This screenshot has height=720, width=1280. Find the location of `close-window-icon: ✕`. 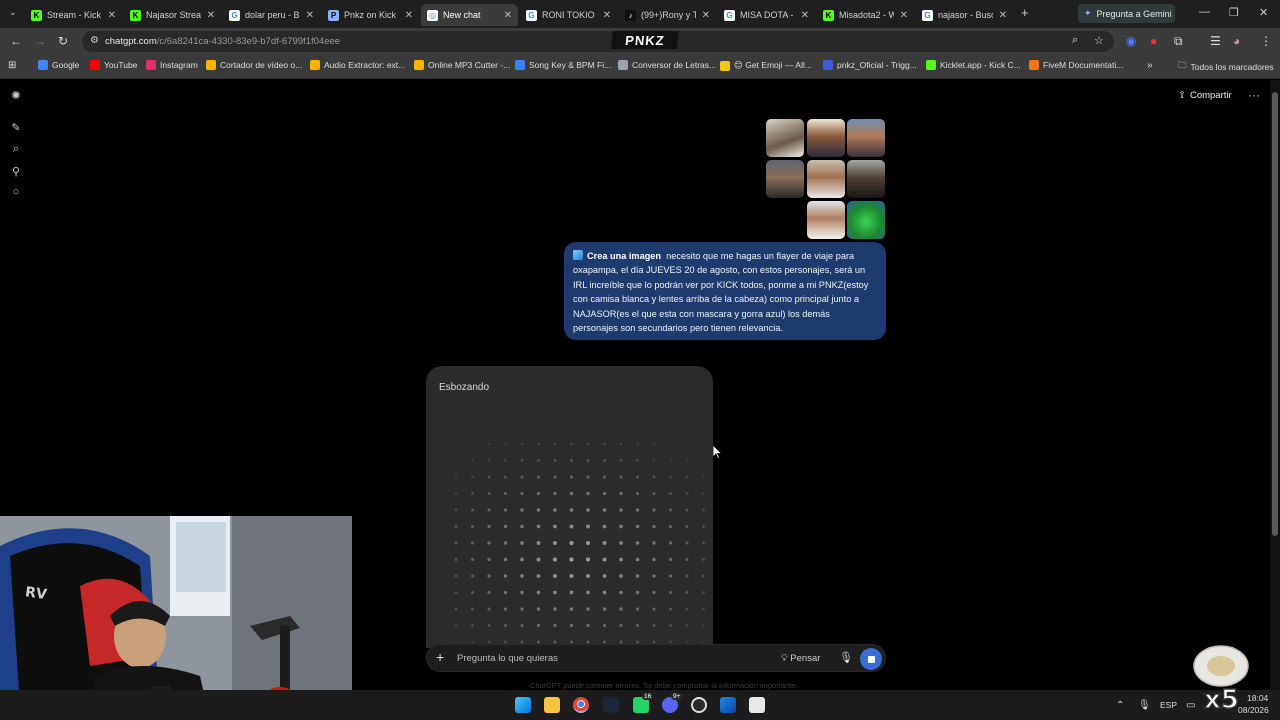

close-window-icon: ✕ is located at coordinates (1263, 12).